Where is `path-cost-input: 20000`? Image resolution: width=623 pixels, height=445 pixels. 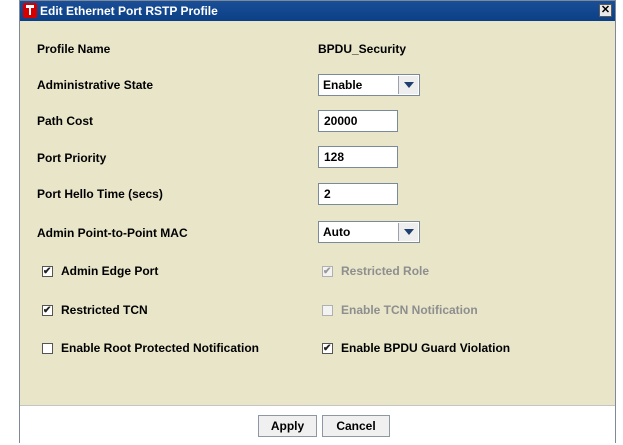
path-cost-input: 20000 is located at coordinates (358, 121).